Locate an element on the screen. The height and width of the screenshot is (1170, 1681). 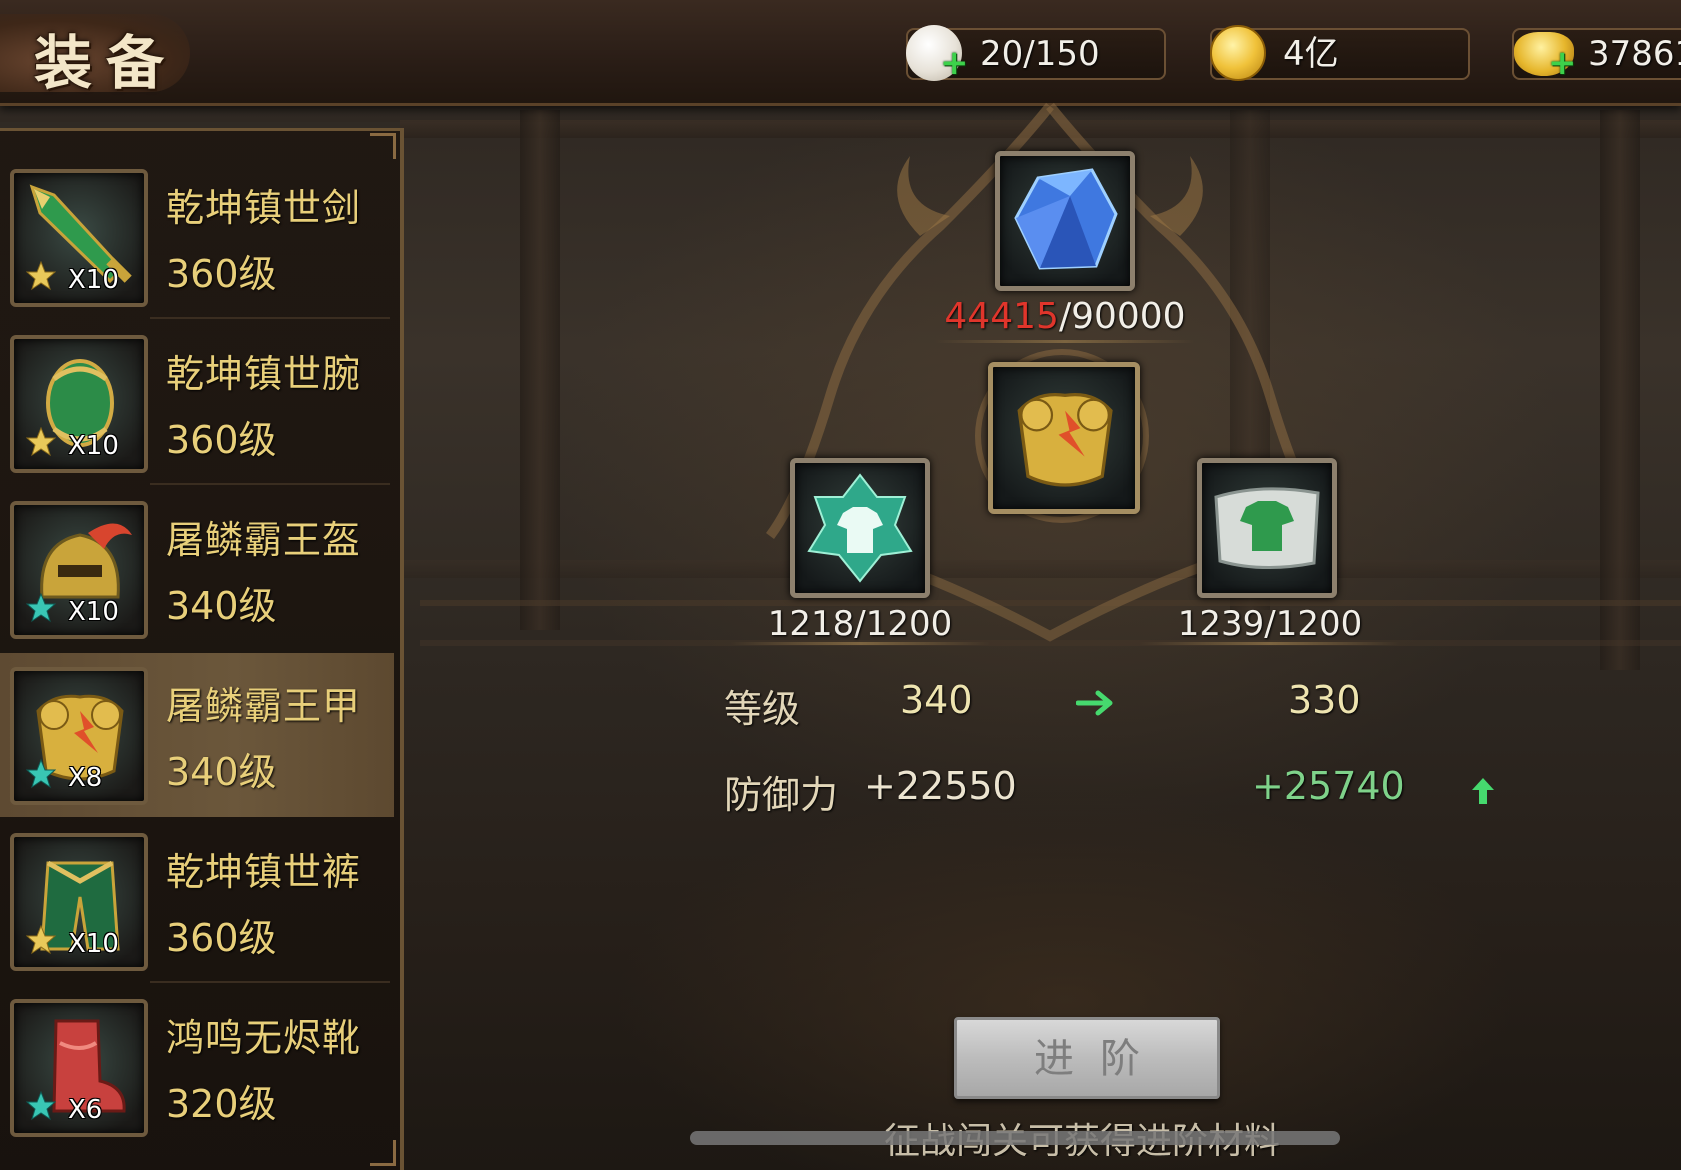
ingot-value: 37861 is located at coordinates (1634, 54).